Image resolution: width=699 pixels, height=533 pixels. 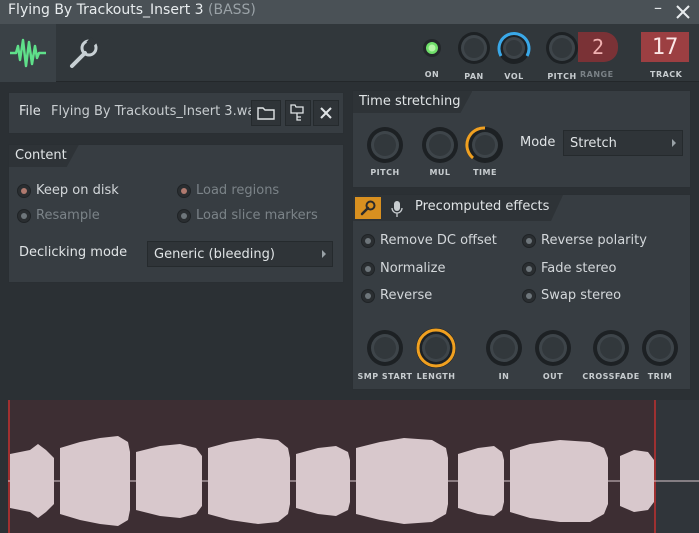 I want to click on folder-tree-icon, so click(x=297, y=112).